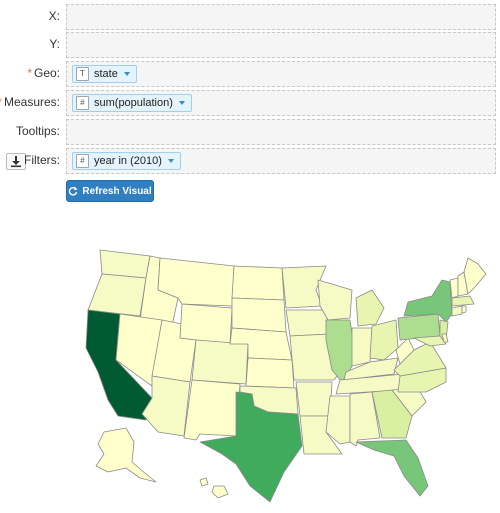  I want to click on geo-shelf-label: * Geo:, so click(43, 73).